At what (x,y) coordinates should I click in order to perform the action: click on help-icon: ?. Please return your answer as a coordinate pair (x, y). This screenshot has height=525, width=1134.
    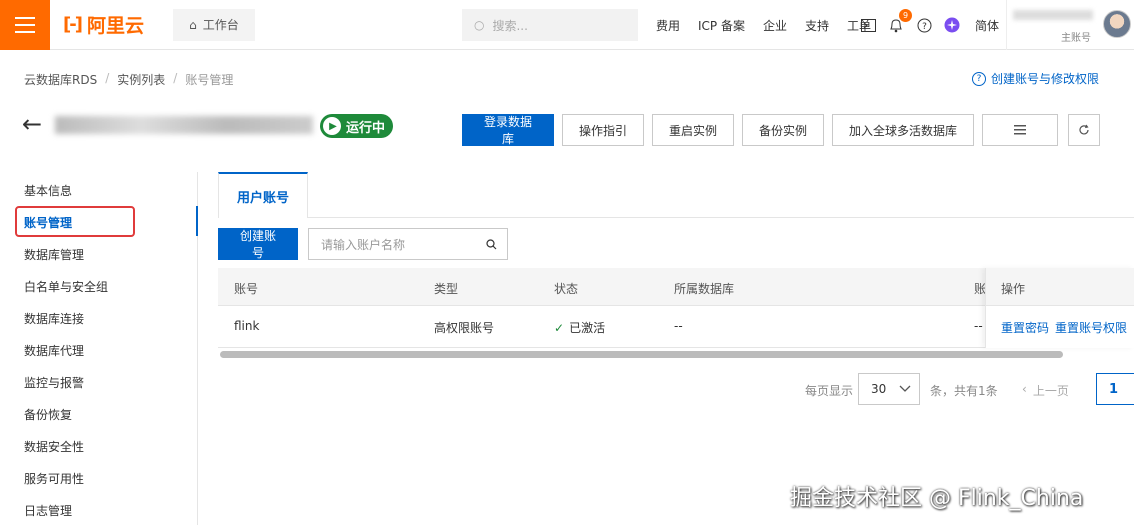
    Looking at the image, I should click on (924, 25).